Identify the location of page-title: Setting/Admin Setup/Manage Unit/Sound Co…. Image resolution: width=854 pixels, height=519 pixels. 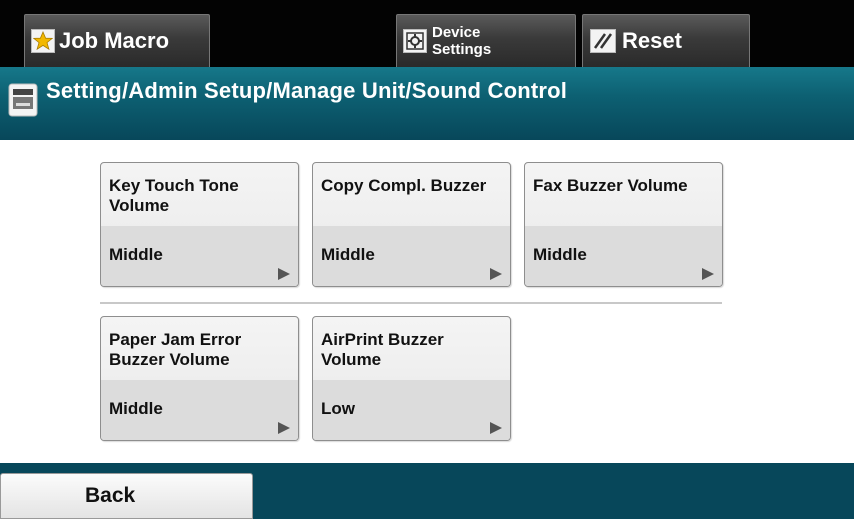
(307, 90).